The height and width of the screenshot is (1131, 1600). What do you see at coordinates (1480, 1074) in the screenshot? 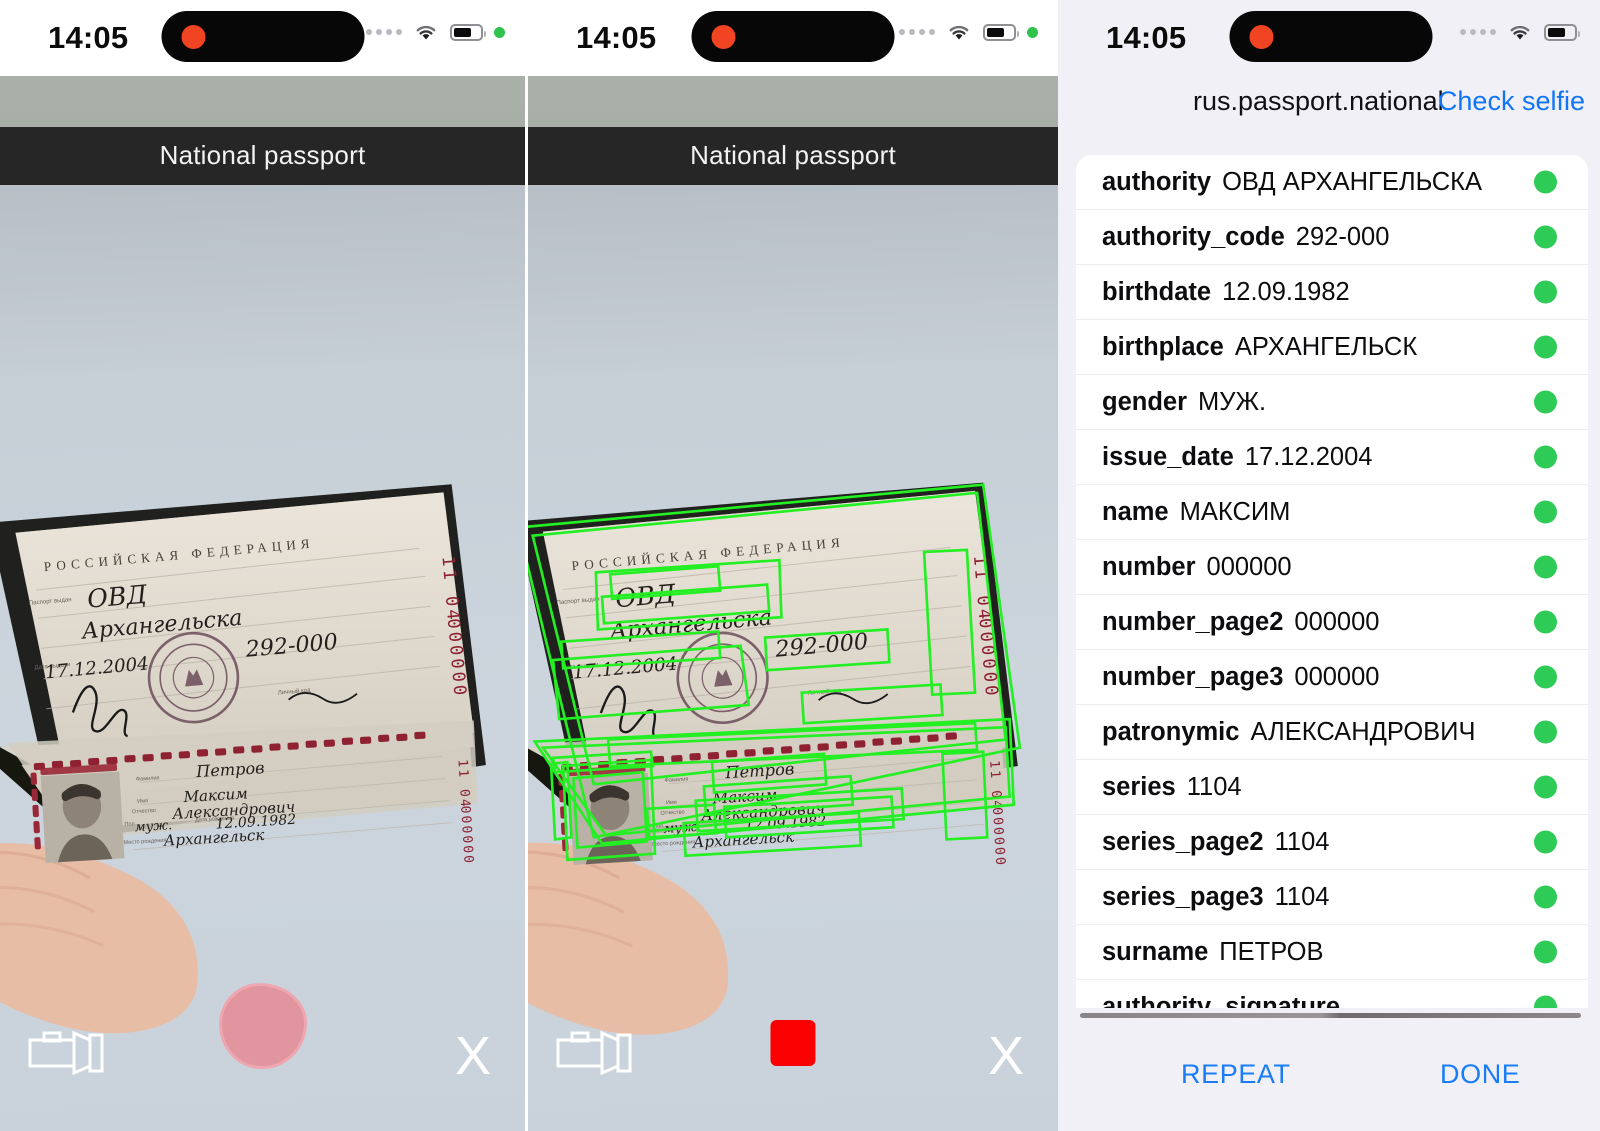
I see `done-button: DONE` at bounding box center [1480, 1074].